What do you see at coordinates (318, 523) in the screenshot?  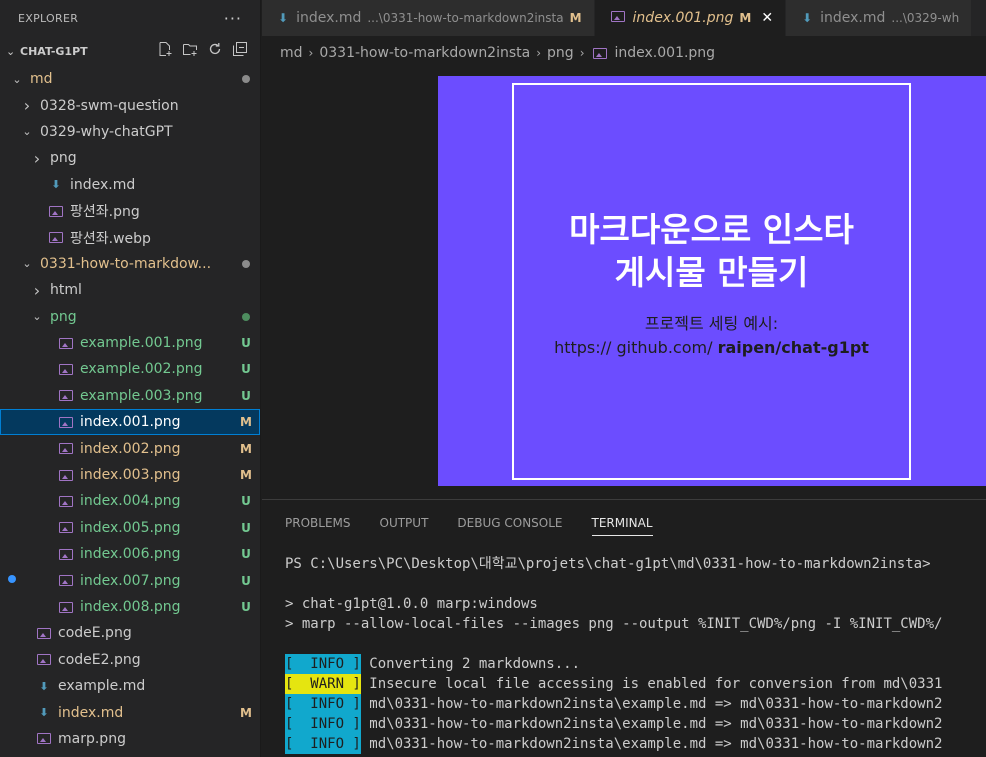 I see `panel-tab-problems: PROBLEMS` at bounding box center [318, 523].